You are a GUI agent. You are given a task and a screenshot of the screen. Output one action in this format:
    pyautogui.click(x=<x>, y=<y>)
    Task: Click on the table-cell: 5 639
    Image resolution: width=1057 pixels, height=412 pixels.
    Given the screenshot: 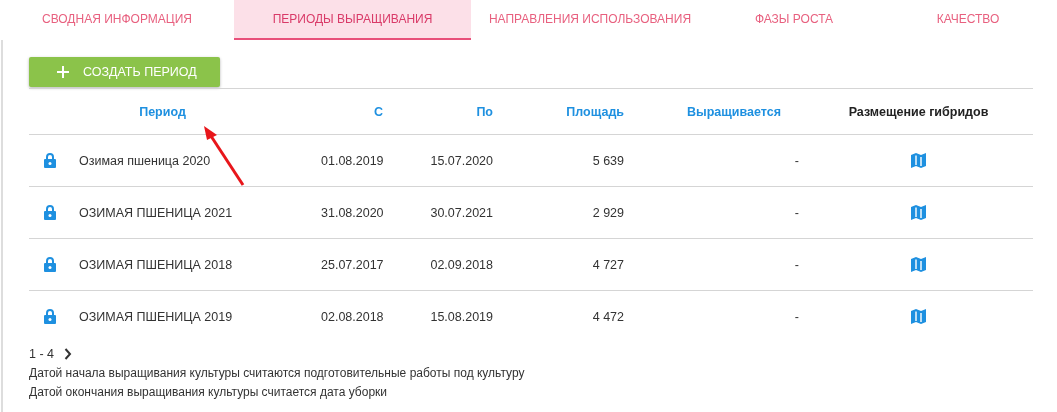 What is the action you would take?
    pyautogui.click(x=608, y=160)
    